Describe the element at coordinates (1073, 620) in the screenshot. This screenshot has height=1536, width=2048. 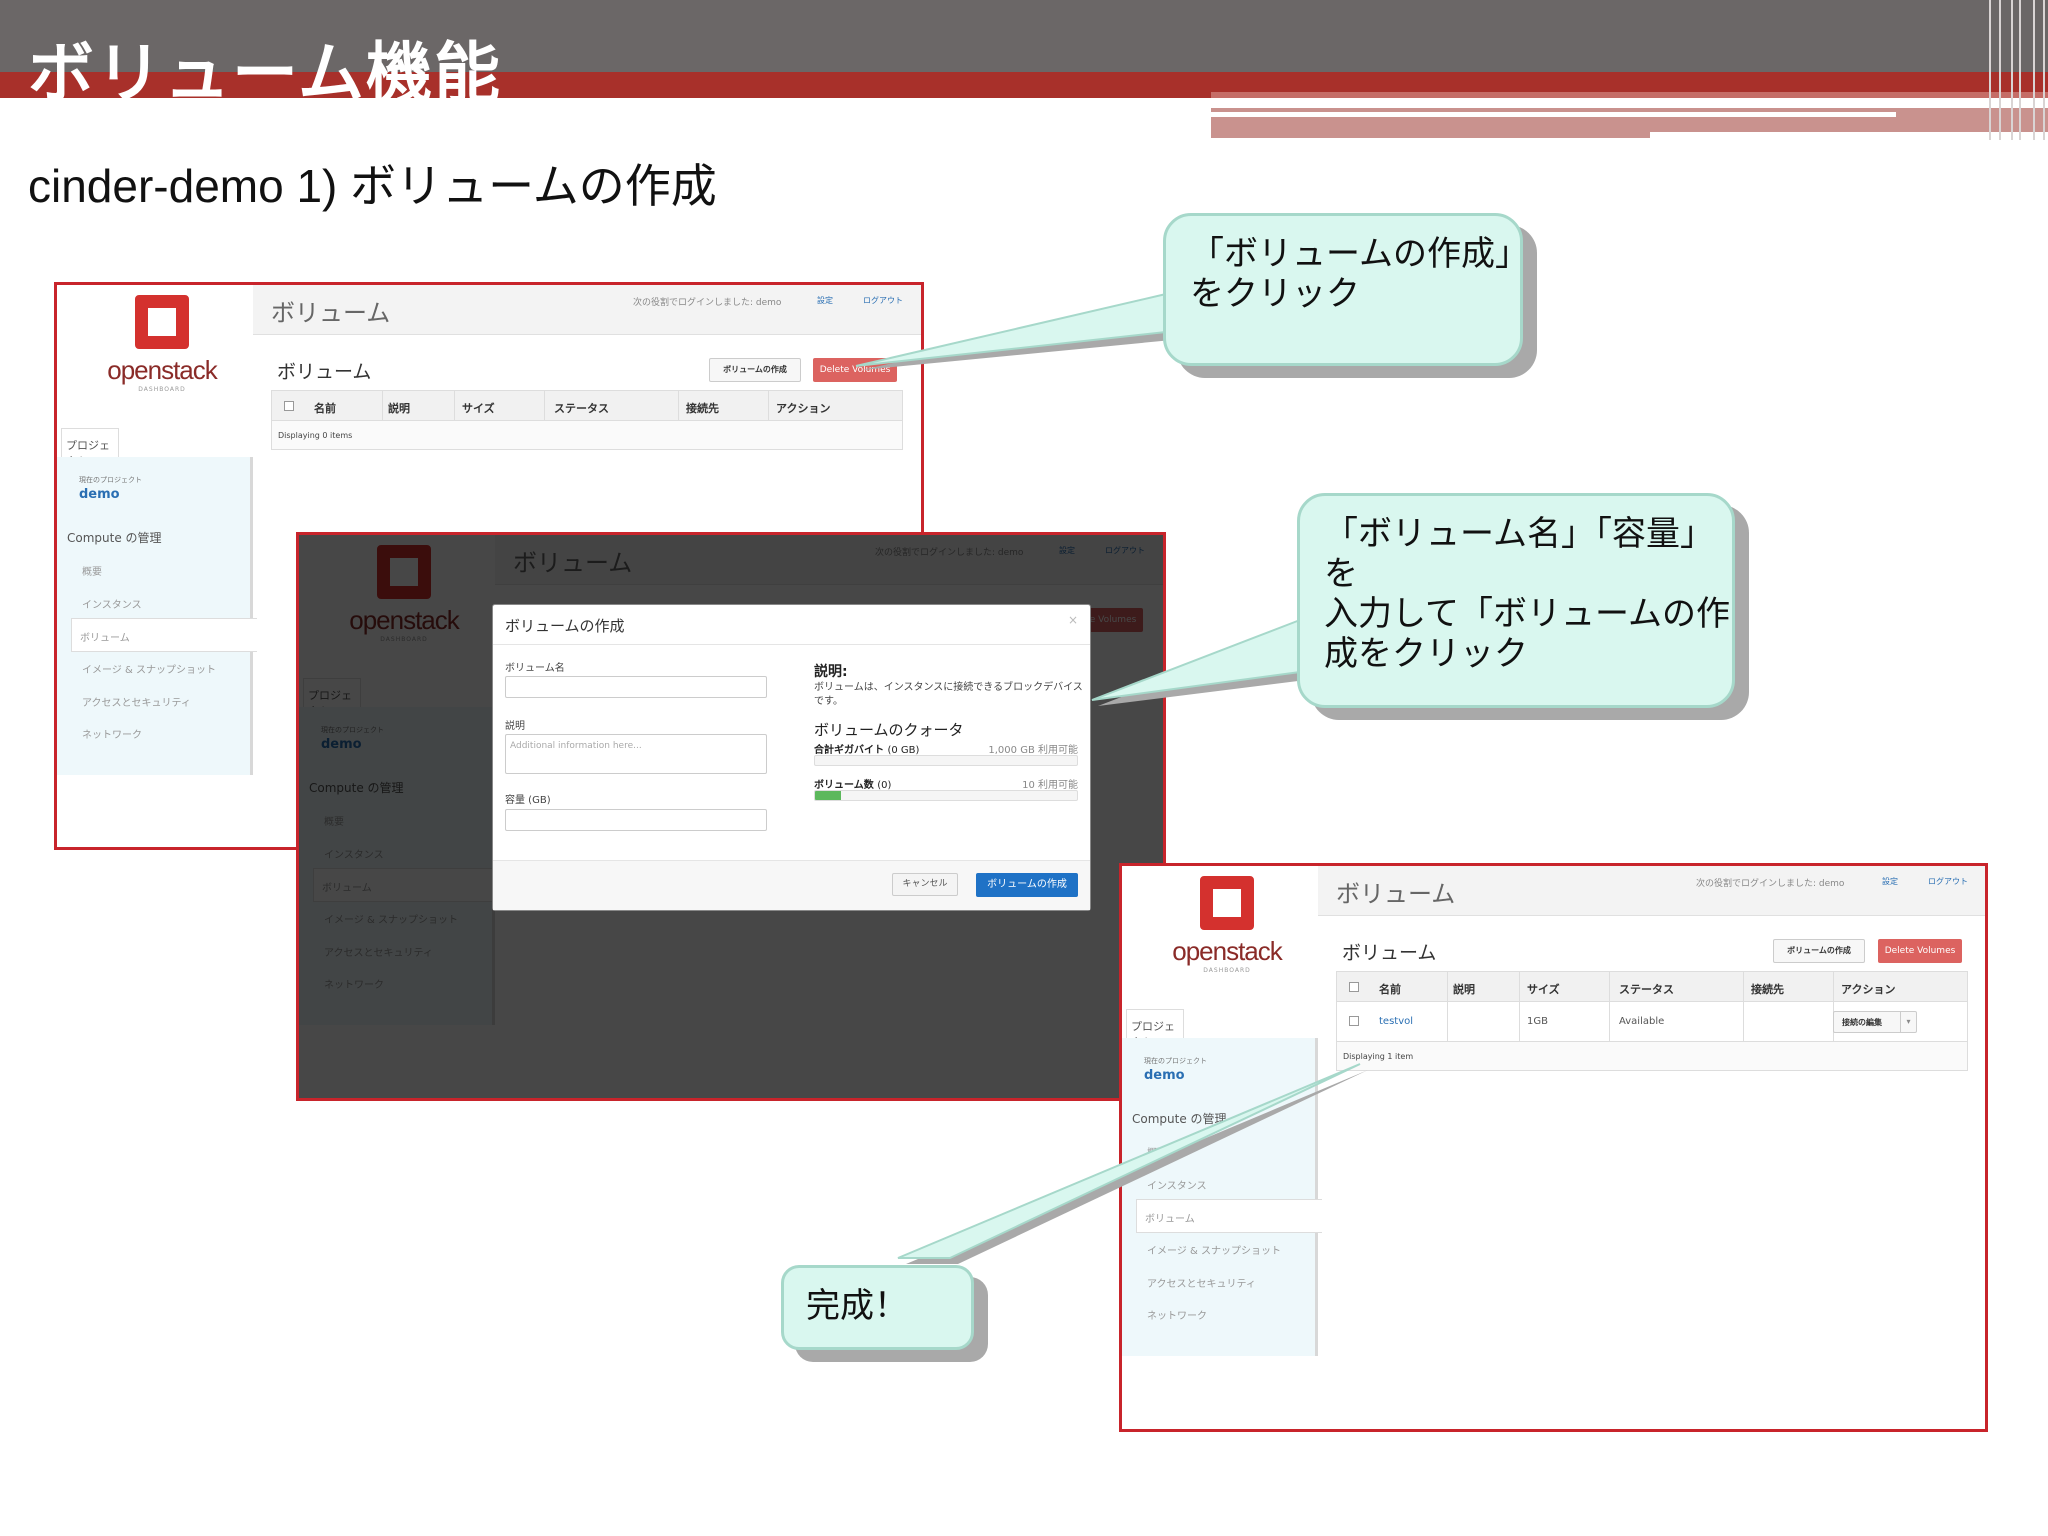
I see `close-icon: ×` at that location.